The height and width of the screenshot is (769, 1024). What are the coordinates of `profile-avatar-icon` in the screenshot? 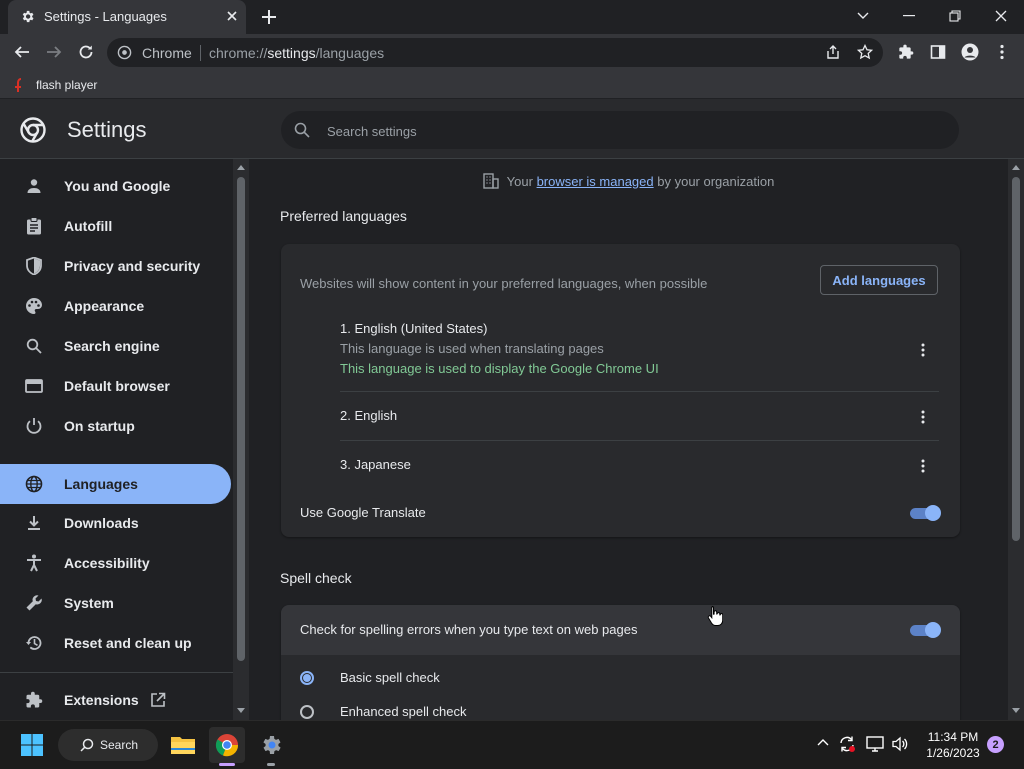 It's located at (970, 52).